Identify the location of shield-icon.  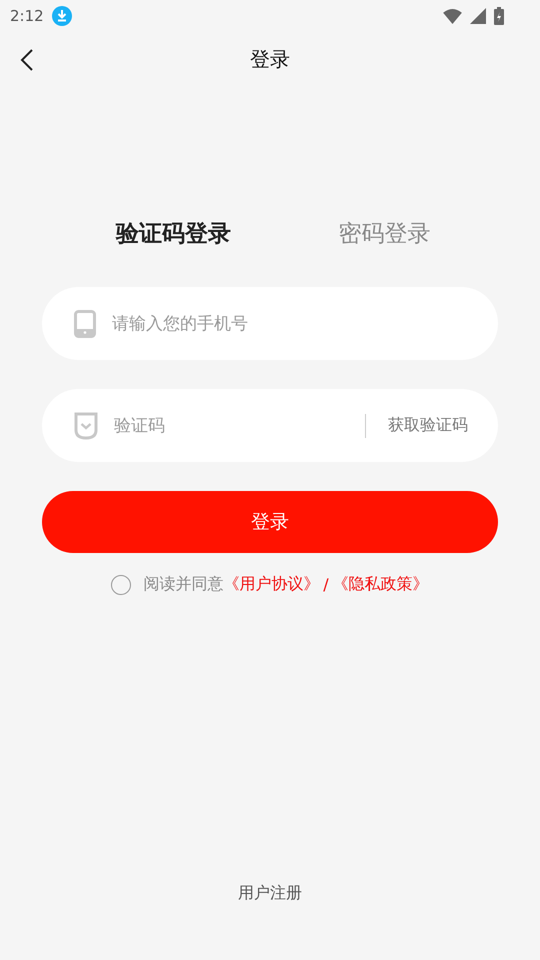
(86, 426).